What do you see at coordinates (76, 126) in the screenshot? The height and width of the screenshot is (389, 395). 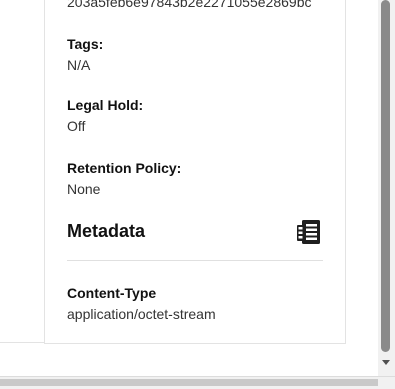 I see `legal-hold-value: Off` at bounding box center [76, 126].